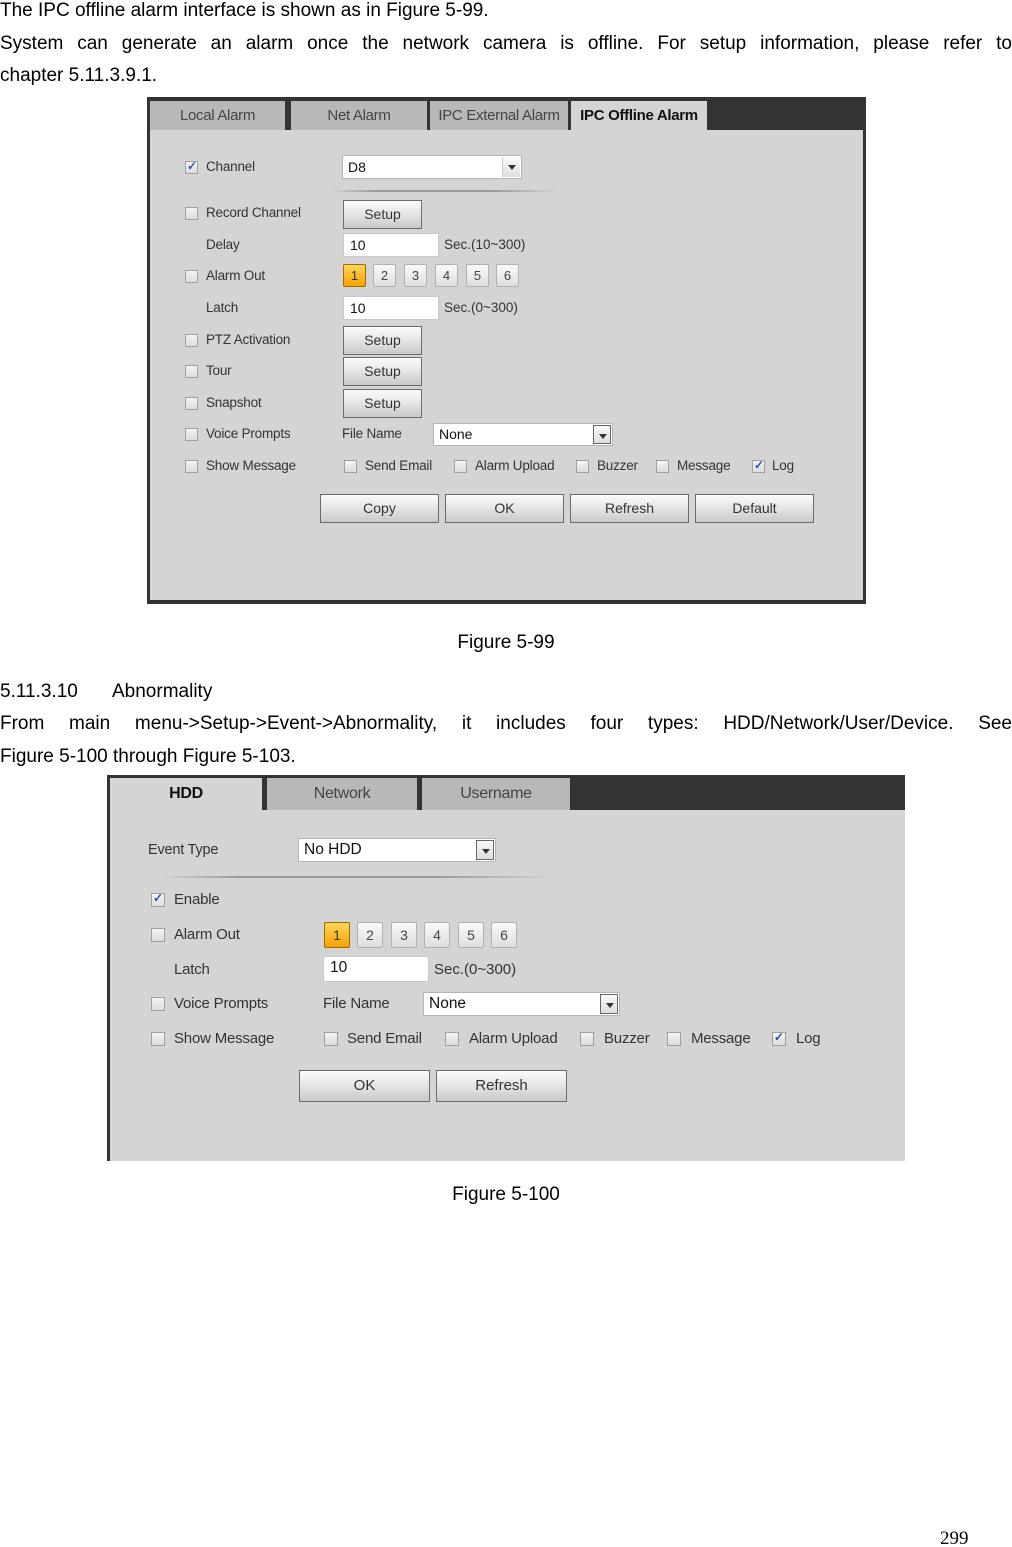 The image size is (1012, 1547). What do you see at coordinates (379, 508) in the screenshot?
I see `copy-button: Copy` at bounding box center [379, 508].